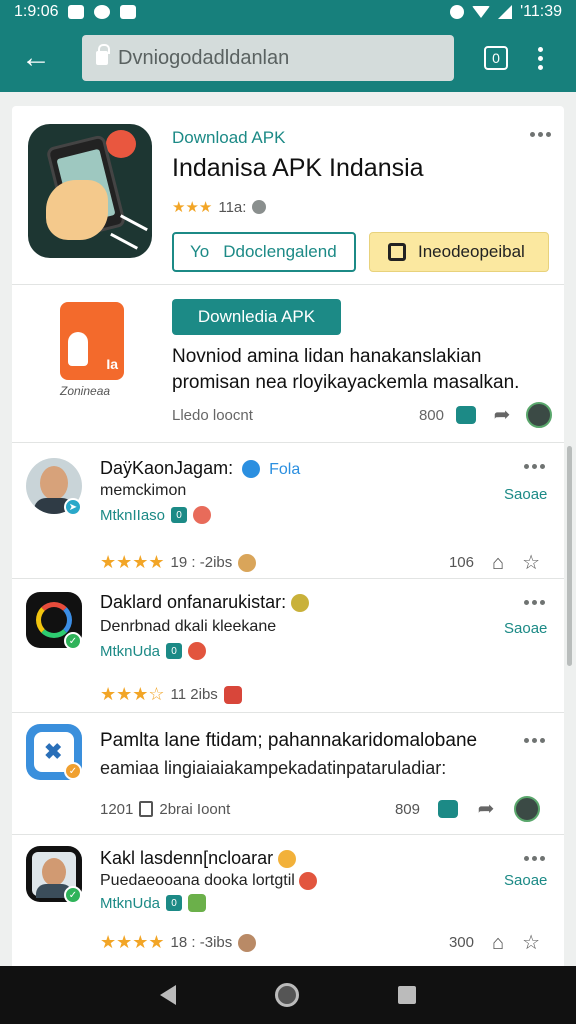  What do you see at coordinates (471, 251) in the screenshot?
I see `button-label: Ineodeopeibal` at bounding box center [471, 251].